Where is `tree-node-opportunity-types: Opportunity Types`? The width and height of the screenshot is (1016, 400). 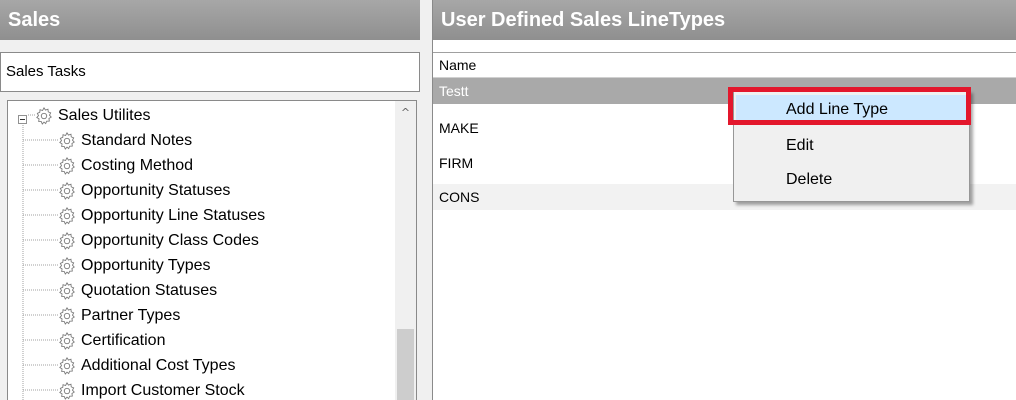 tree-node-opportunity-types: Opportunity Types is located at coordinates (134, 265).